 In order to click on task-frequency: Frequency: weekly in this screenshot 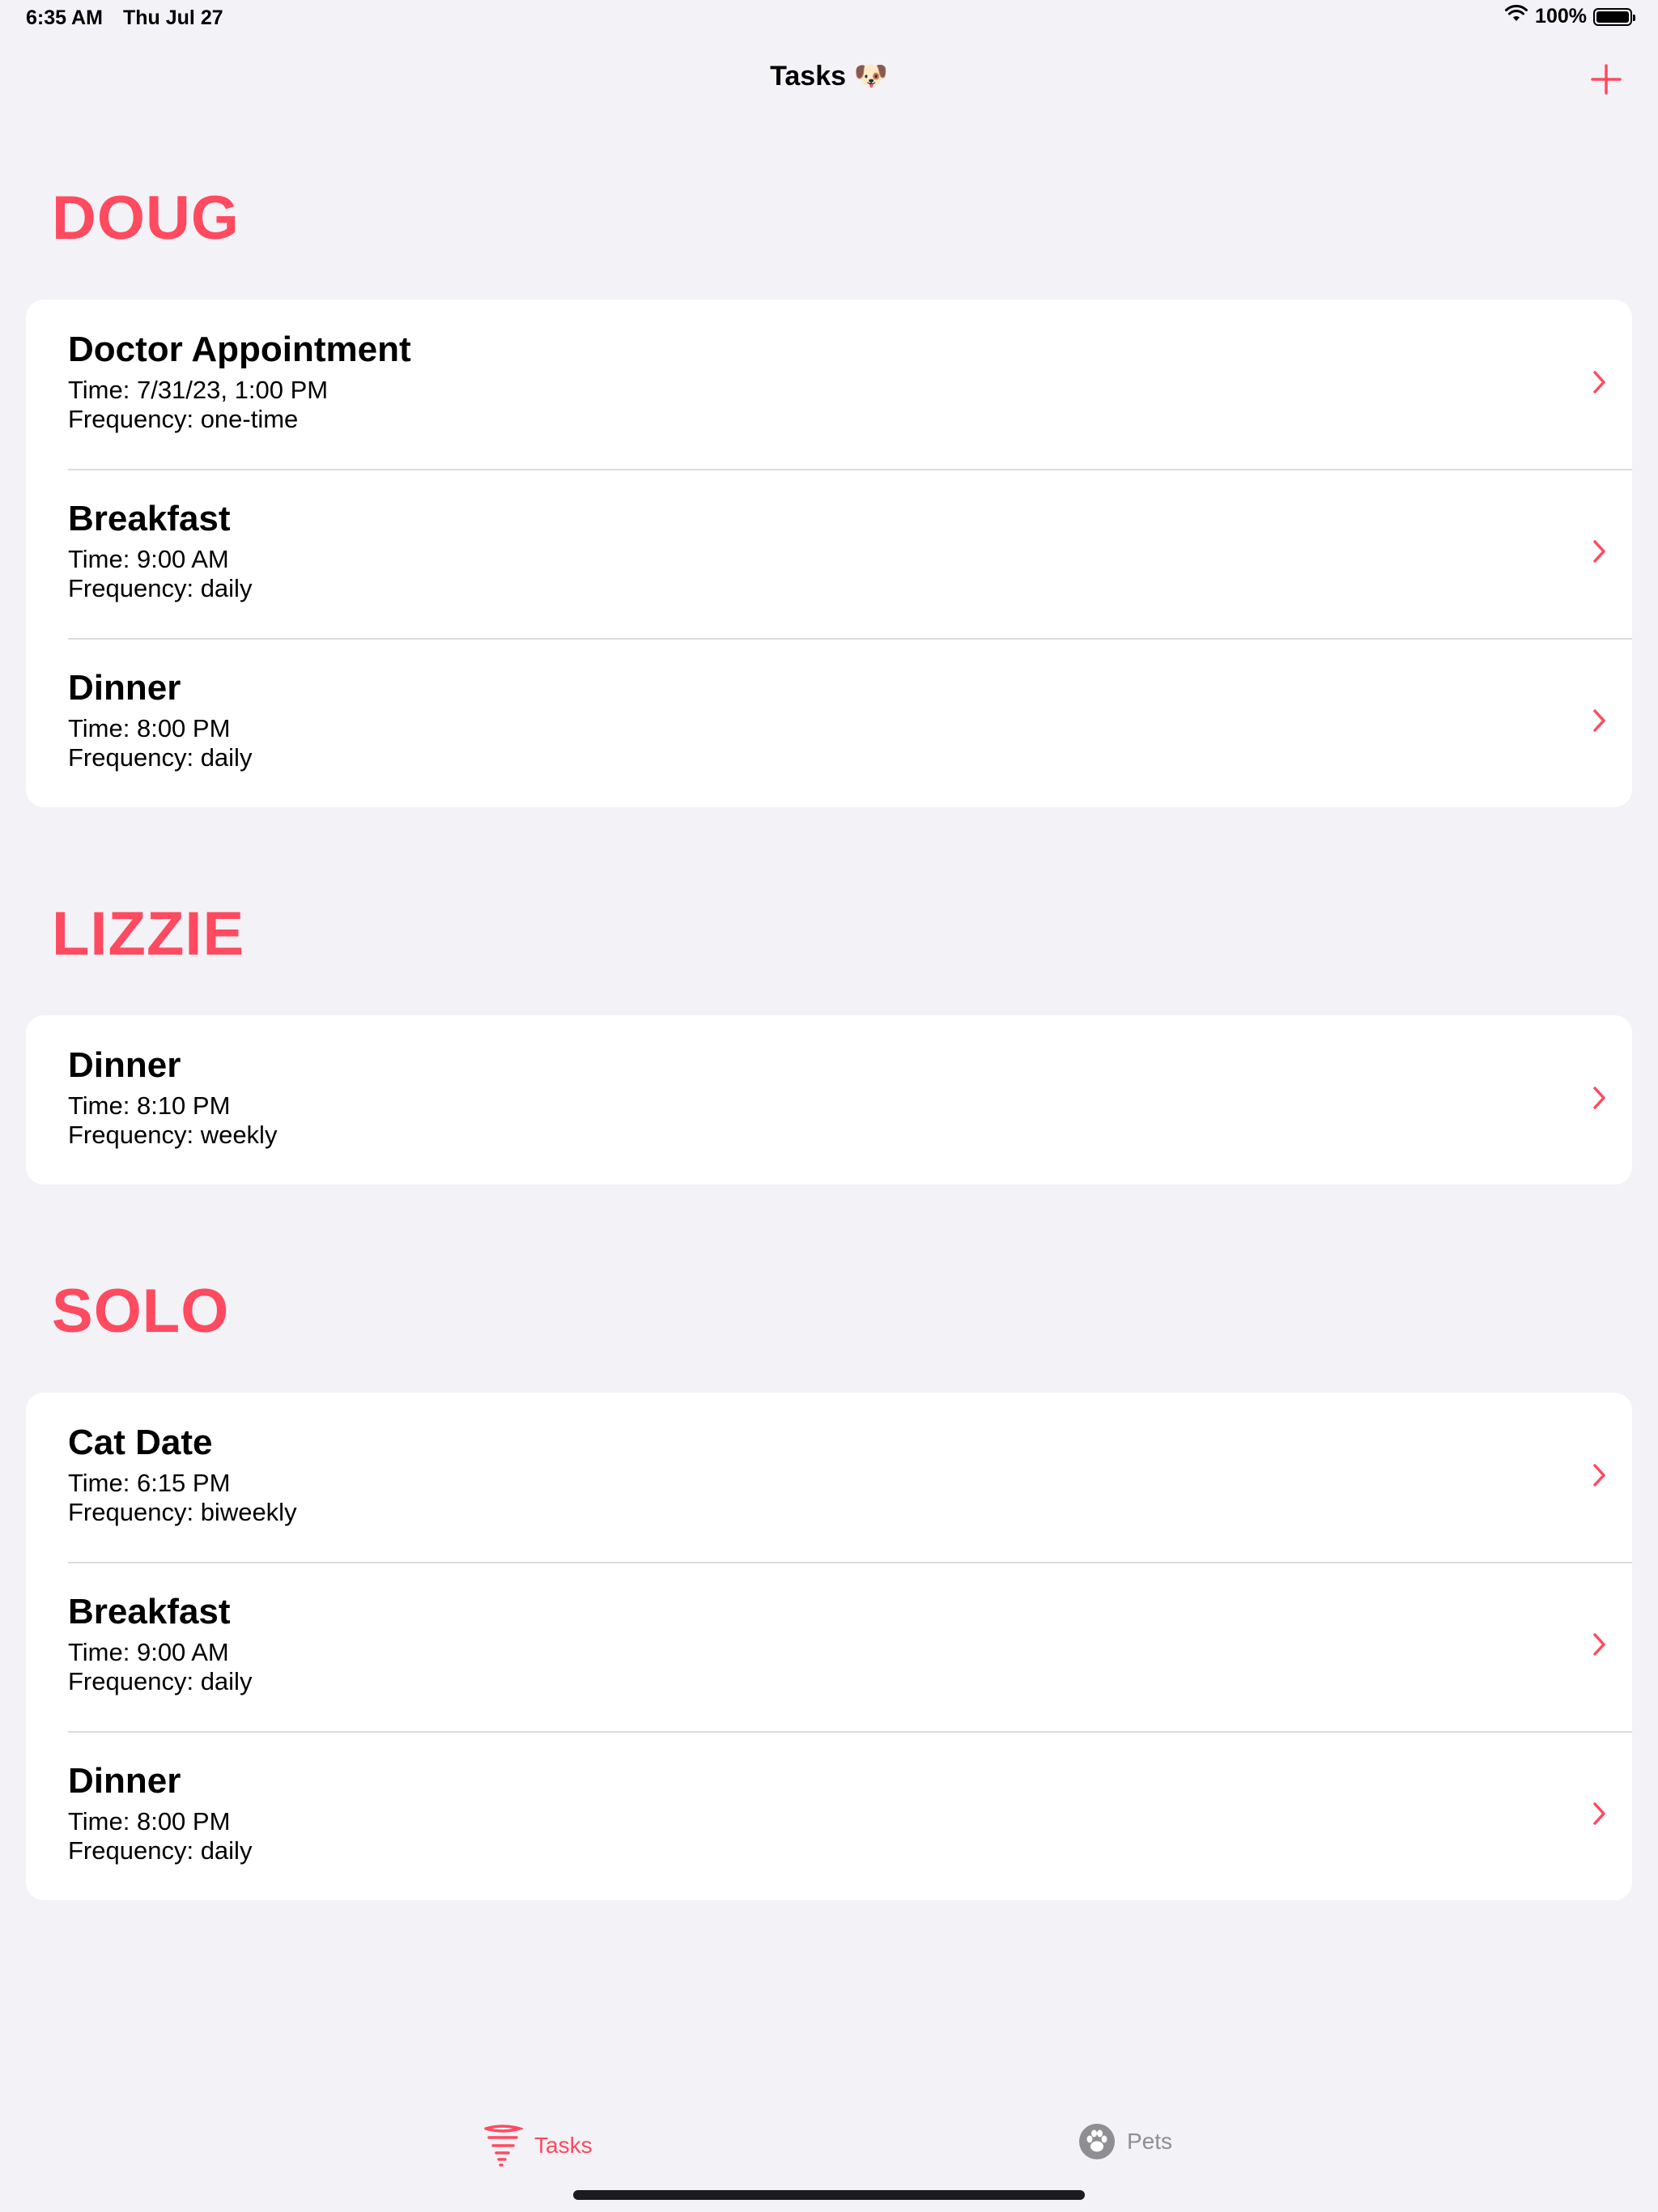, I will do `click(173, 1135)`.